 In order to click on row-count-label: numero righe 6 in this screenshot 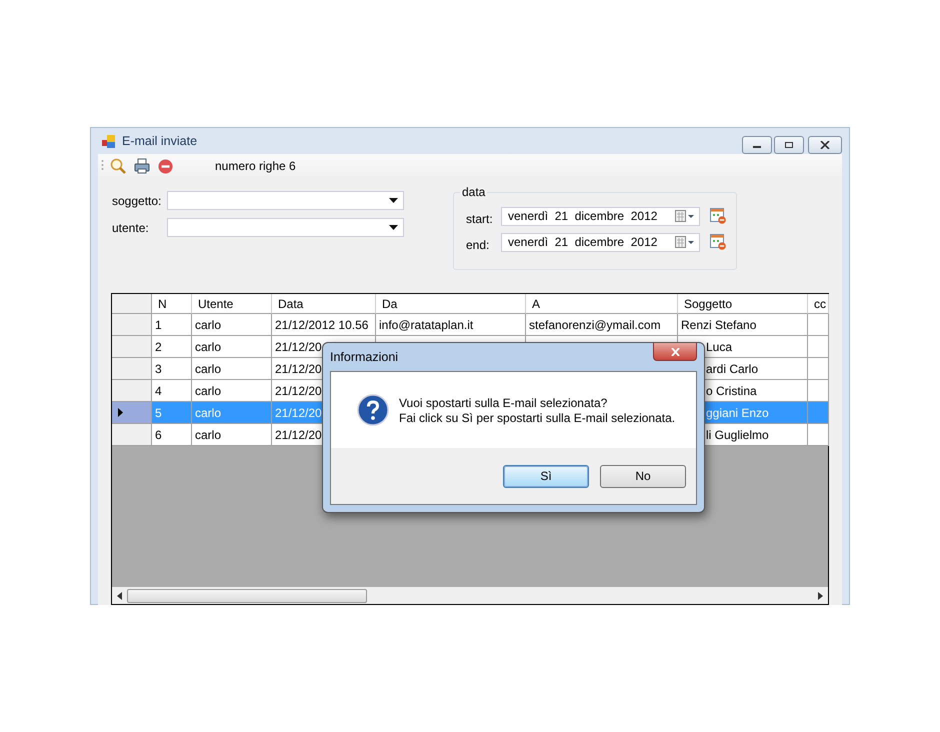, I will do `click(255, 166)`.